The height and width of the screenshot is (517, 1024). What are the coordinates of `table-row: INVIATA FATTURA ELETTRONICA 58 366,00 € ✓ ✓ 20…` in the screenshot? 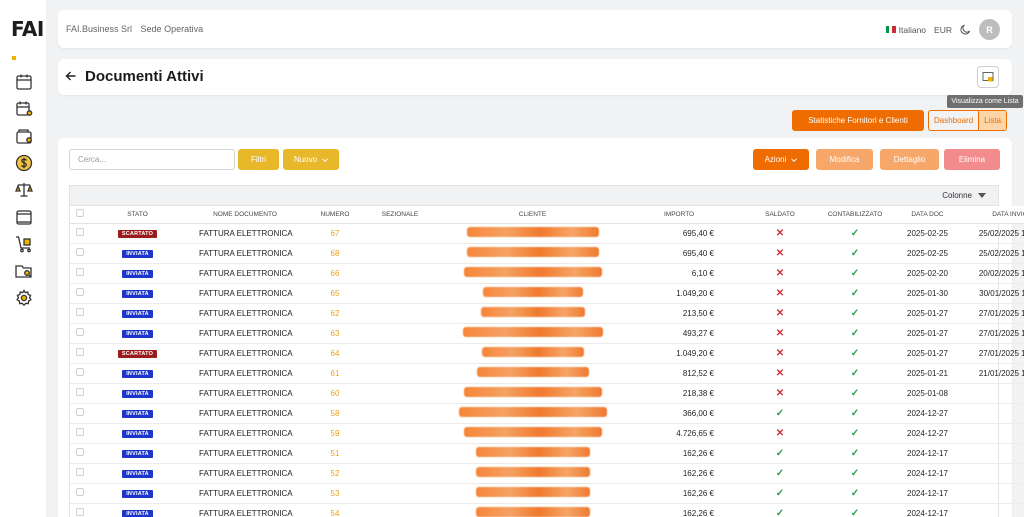 It's located at (547, 413).